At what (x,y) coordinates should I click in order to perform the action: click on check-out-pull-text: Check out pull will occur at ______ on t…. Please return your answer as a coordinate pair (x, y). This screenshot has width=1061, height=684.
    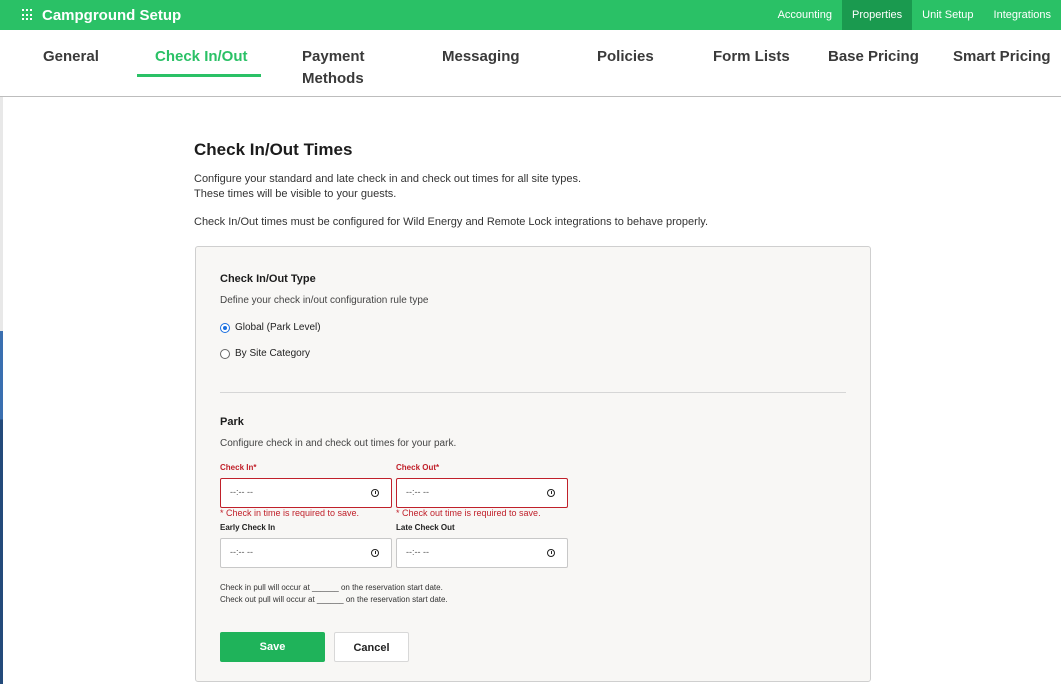
    Looking at the image, I should click on (334, 599).